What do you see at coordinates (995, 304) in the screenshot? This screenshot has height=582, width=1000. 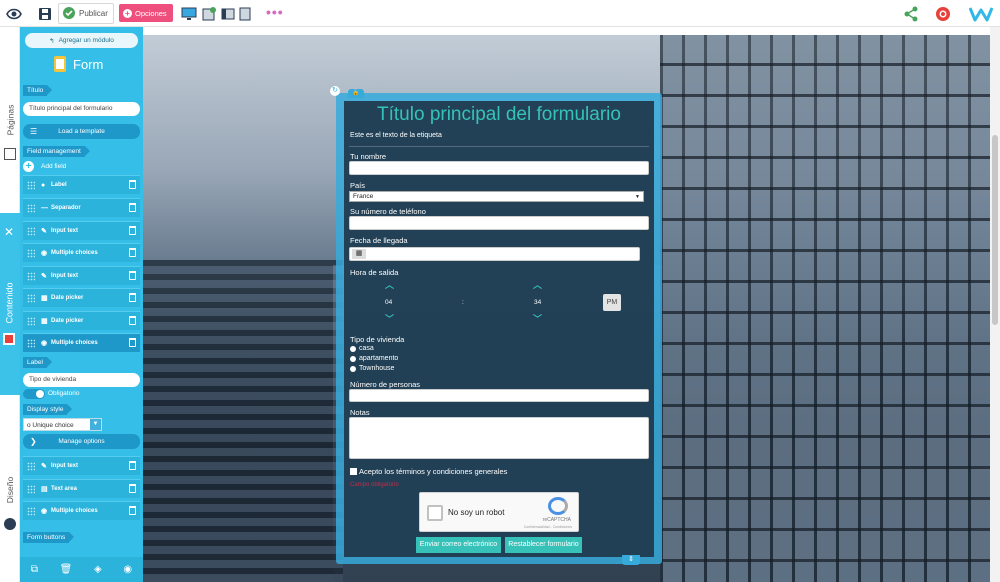 I see `page-scrollbar` at bounding box center [995, 304].